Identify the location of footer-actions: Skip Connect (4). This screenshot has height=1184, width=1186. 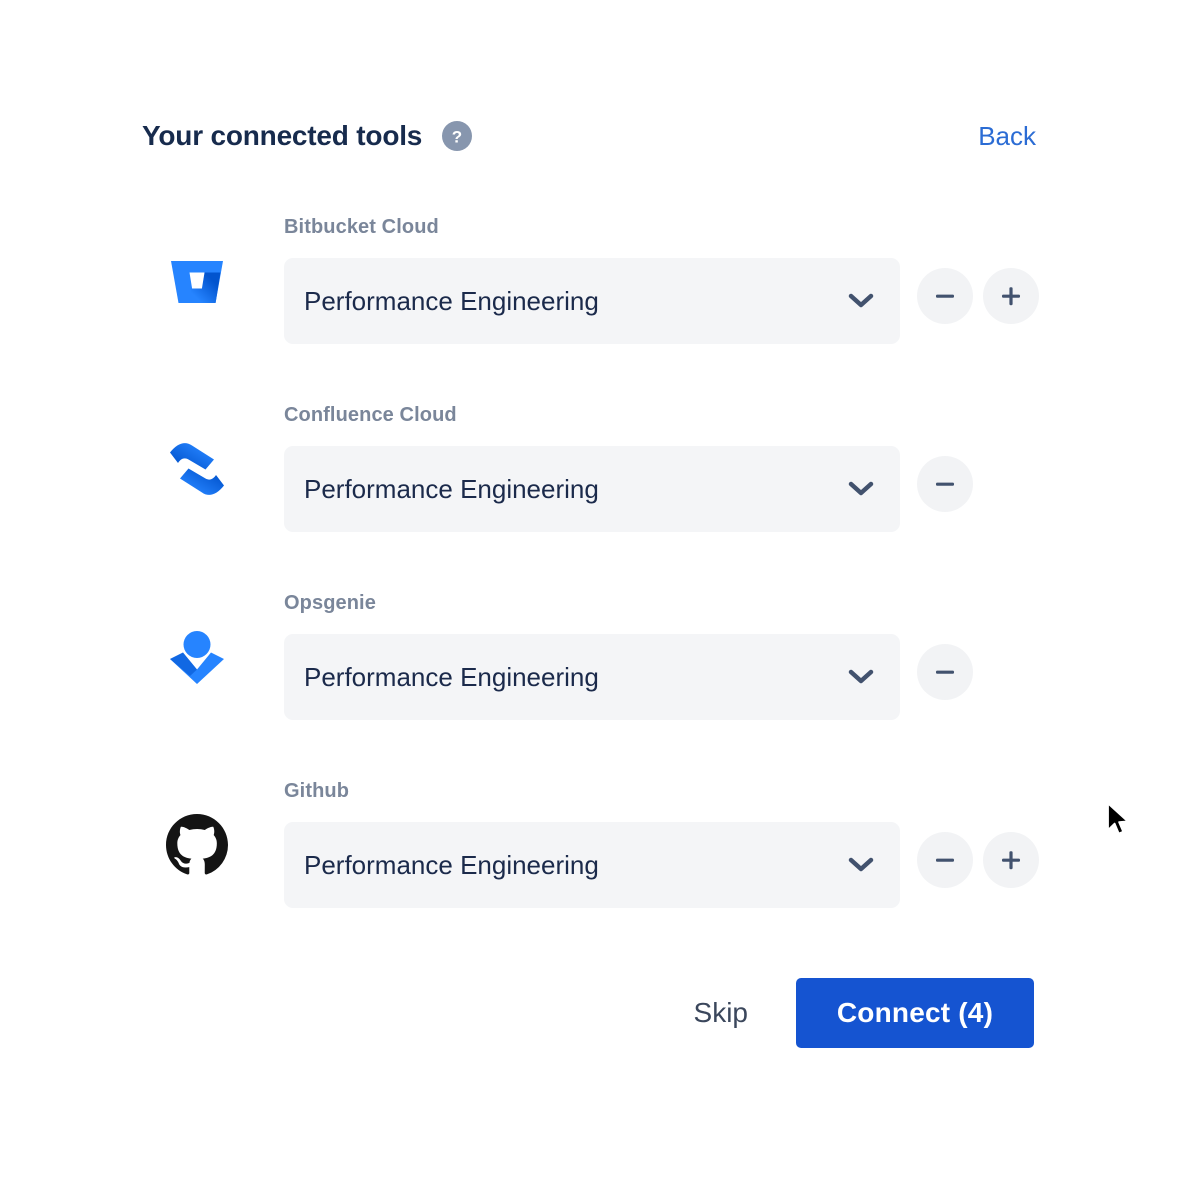
(593, 1013).